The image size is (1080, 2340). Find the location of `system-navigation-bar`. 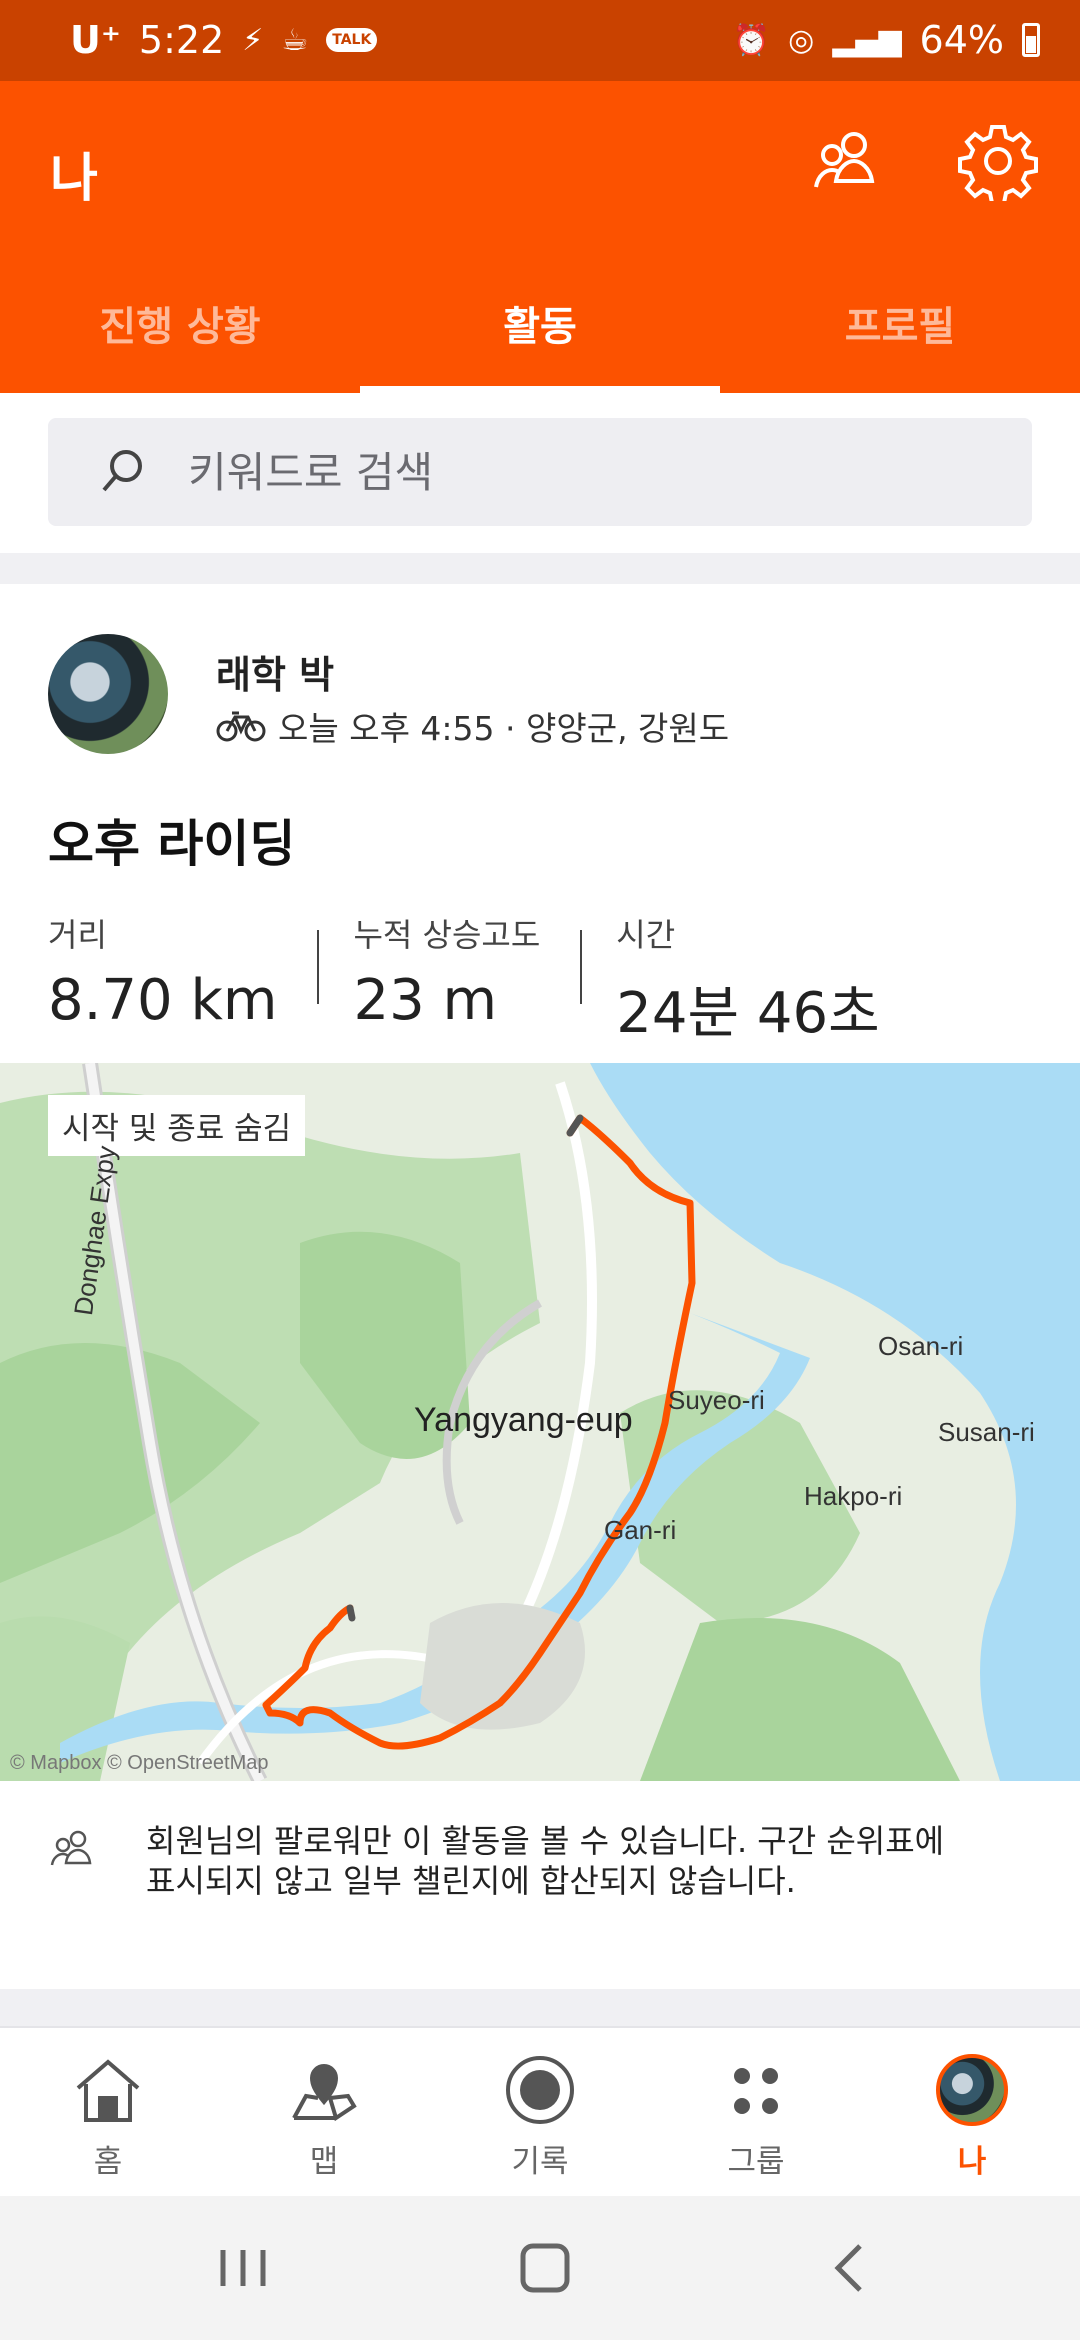

system-navigation-bar is located at coordinates (540, 2268).